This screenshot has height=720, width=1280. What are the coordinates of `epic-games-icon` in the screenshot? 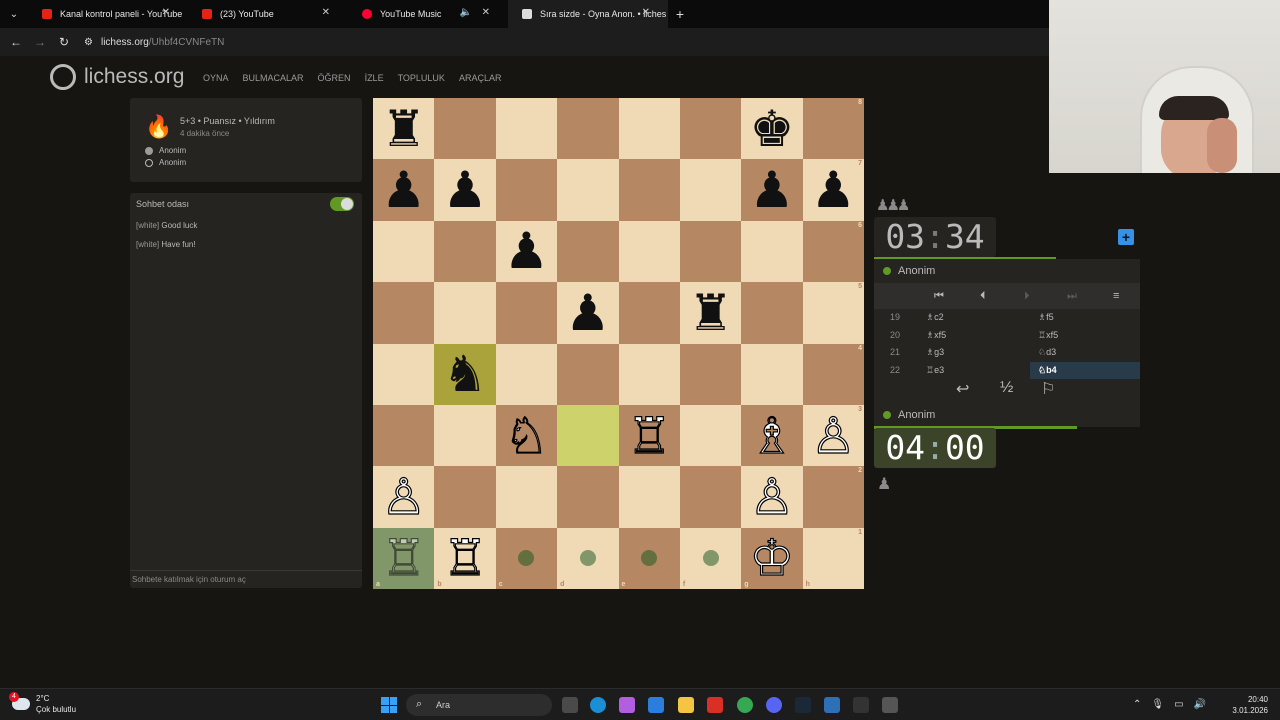 It's located at (861, 705).